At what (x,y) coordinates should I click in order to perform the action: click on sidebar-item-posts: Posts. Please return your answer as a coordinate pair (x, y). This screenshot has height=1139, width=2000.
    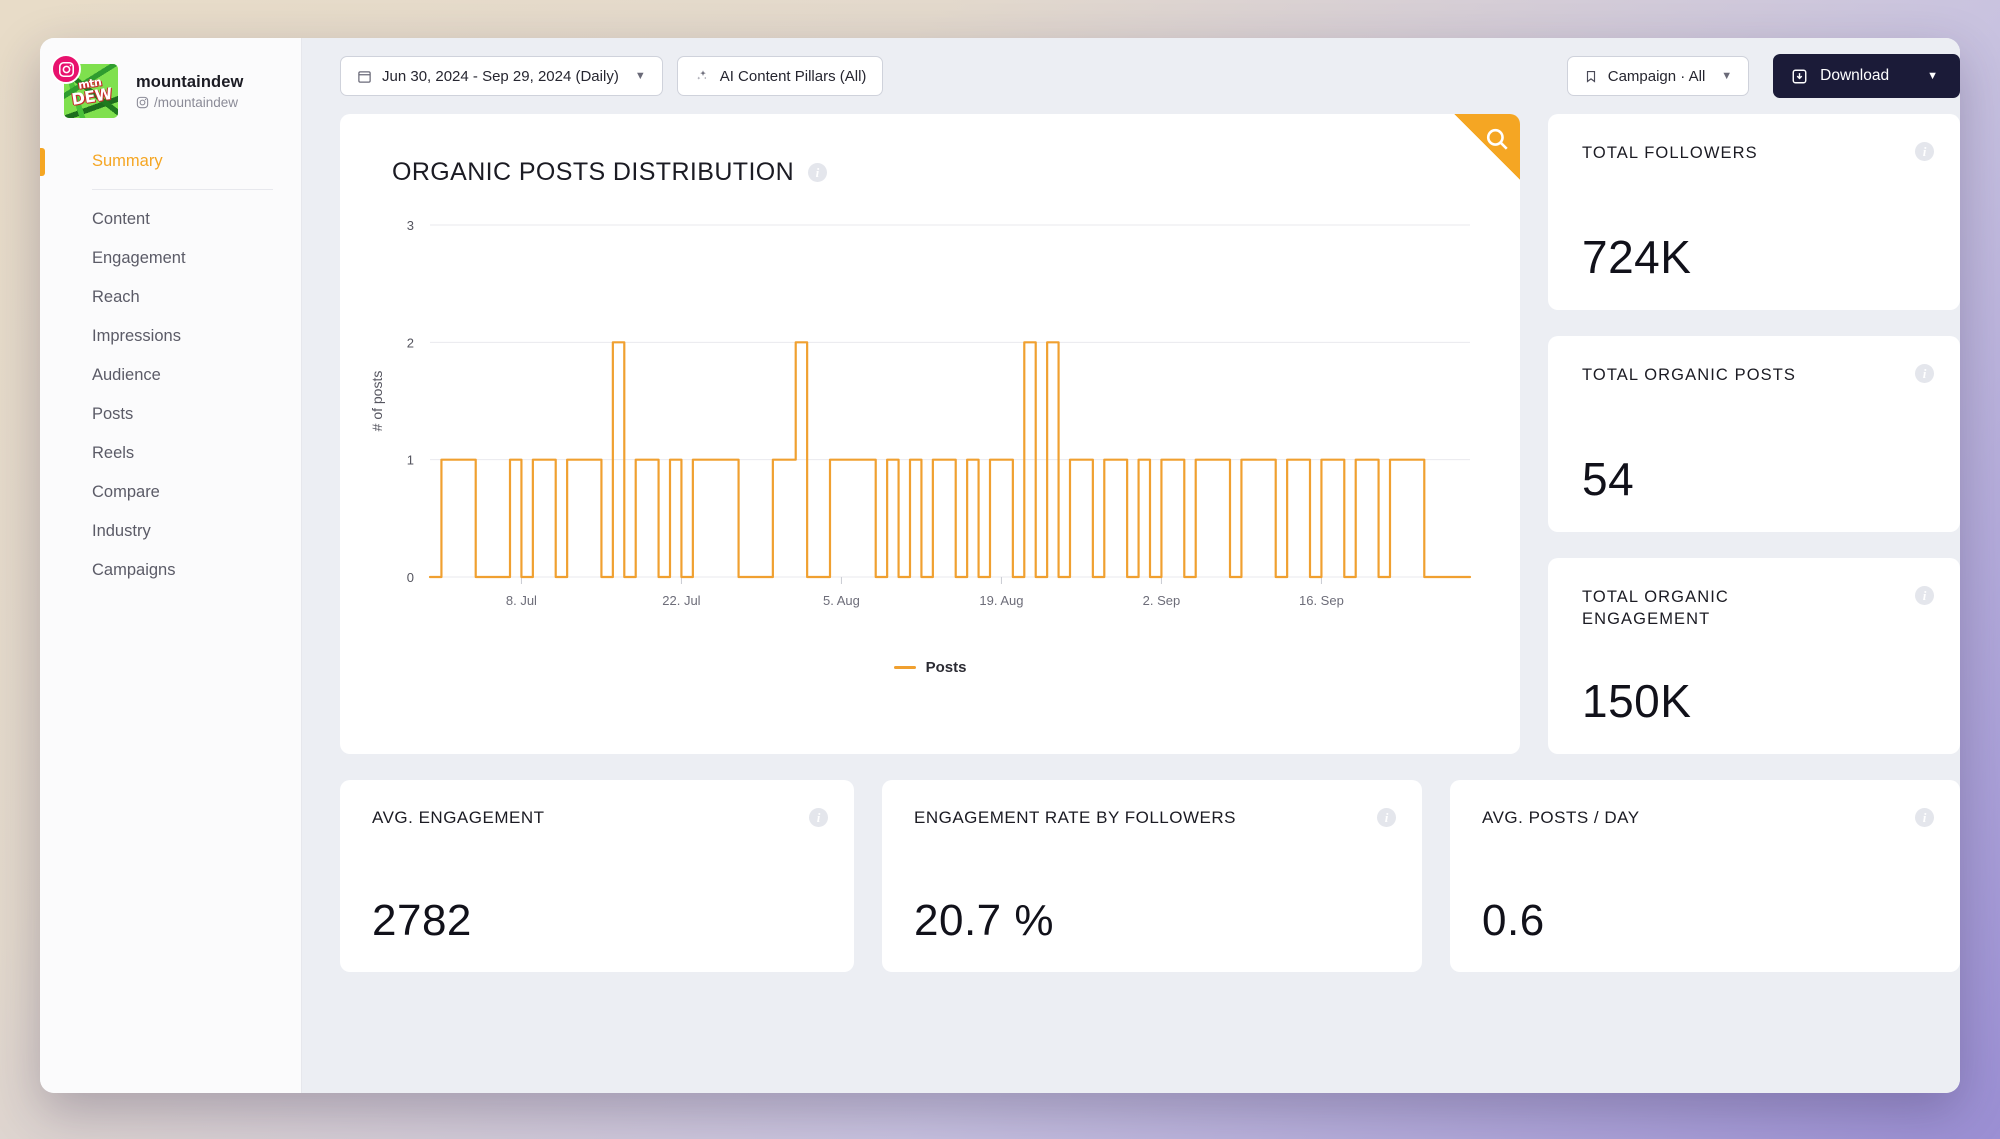
    Looking at the image, I should click on (170, 414).